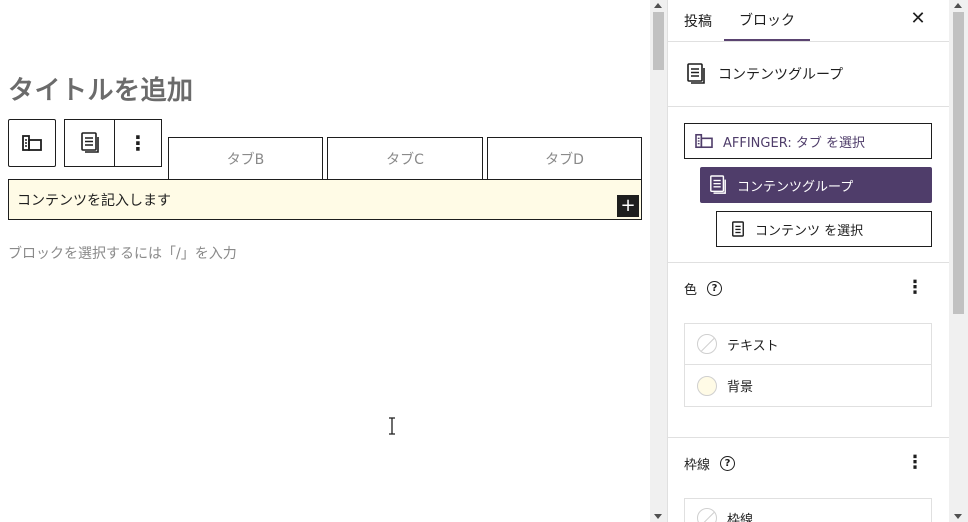 The height and width of the screenshot is (522, 968). What do you see at coordinates (781, 75) in the screenshot?
I see `block-card-title: コンテンツグループ` at bounding box center [781, 75].